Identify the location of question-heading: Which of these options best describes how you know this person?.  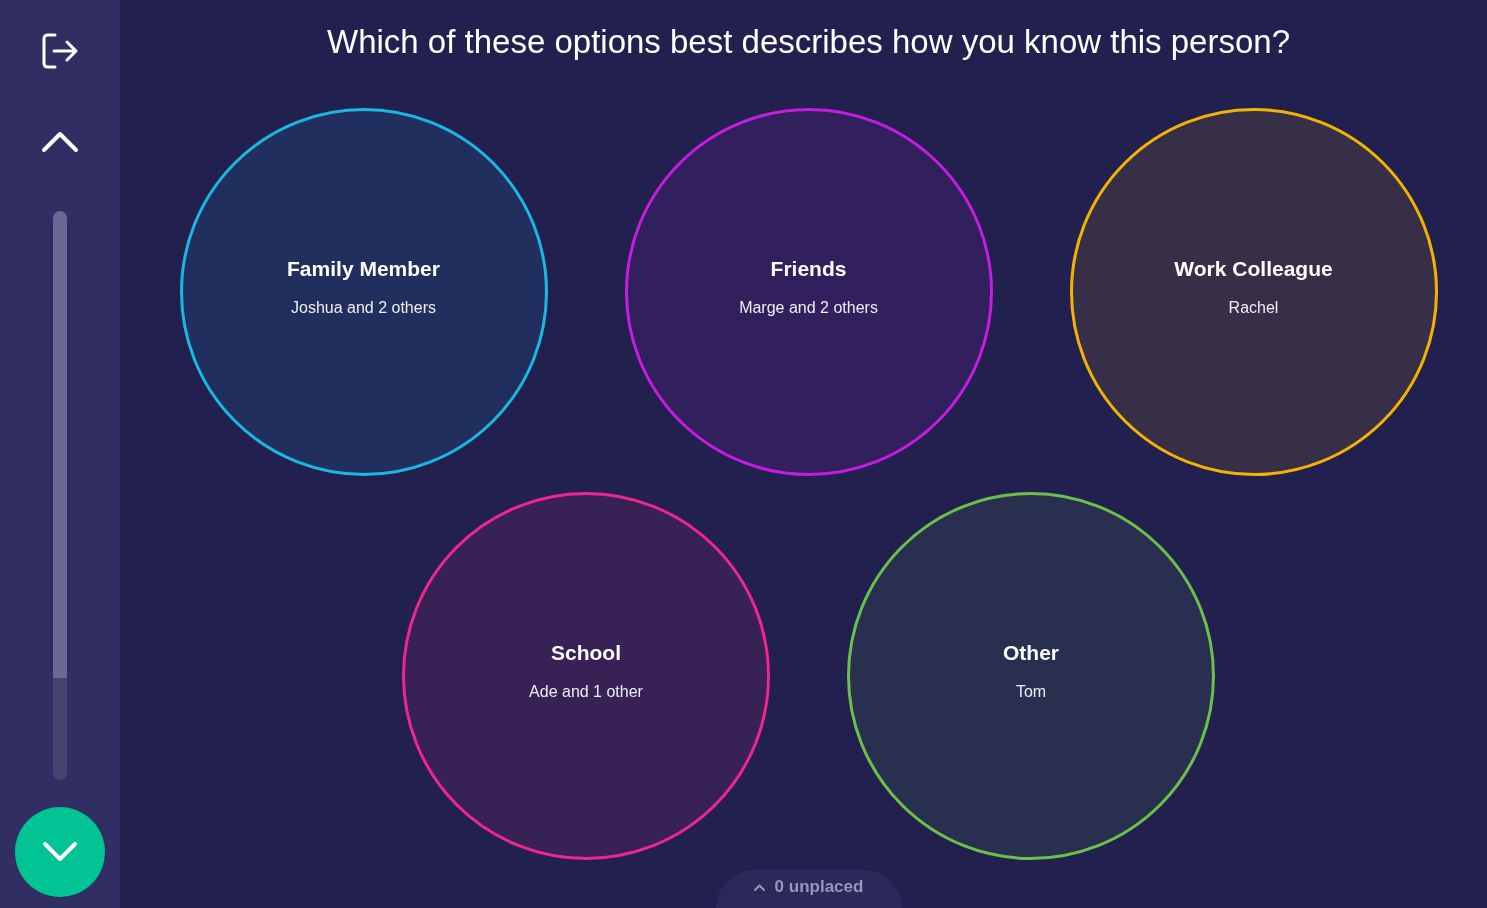
(808, 42).